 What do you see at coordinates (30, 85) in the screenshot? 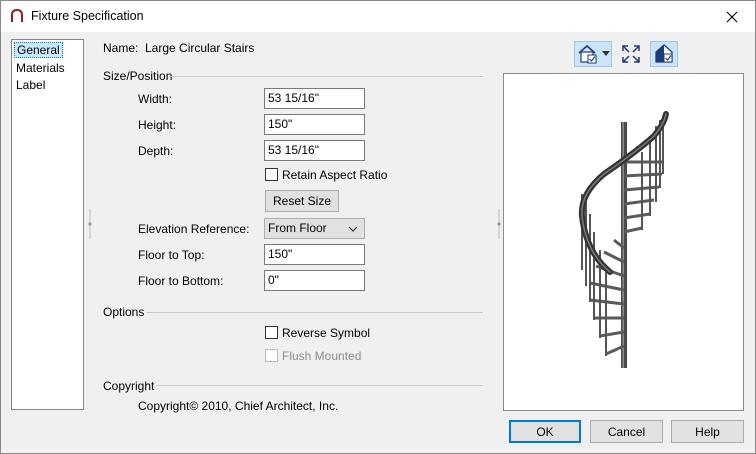
I see `nav-item-label: Label` at bounding box center [30, 85].